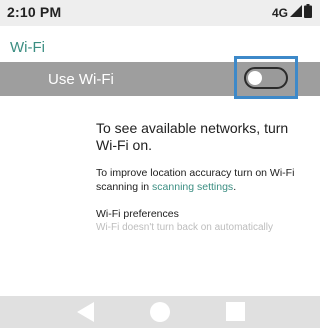 The width and height of the screenshot is (320, 328). I want to click on scanning-settings-link: scanning settings, so click(192, 187).